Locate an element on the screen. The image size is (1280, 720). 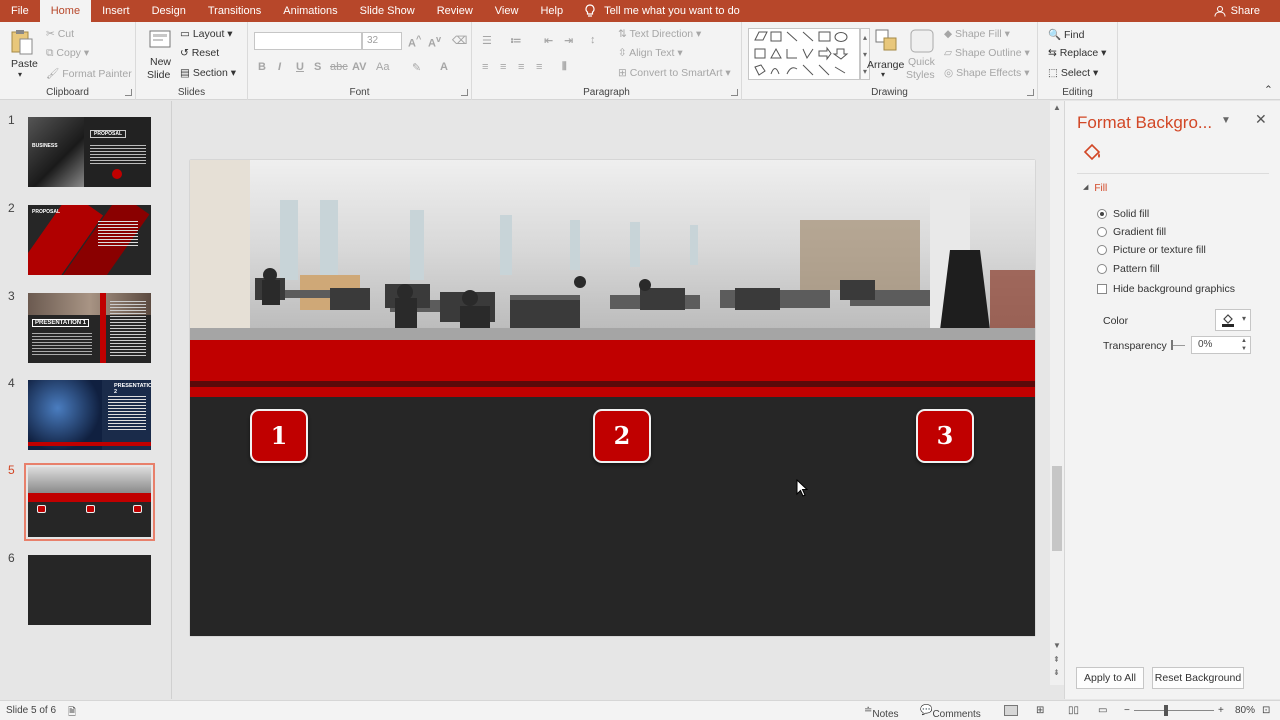
replace-button: ⇆ Replace ▾ is located at coordinates (1077, 53).